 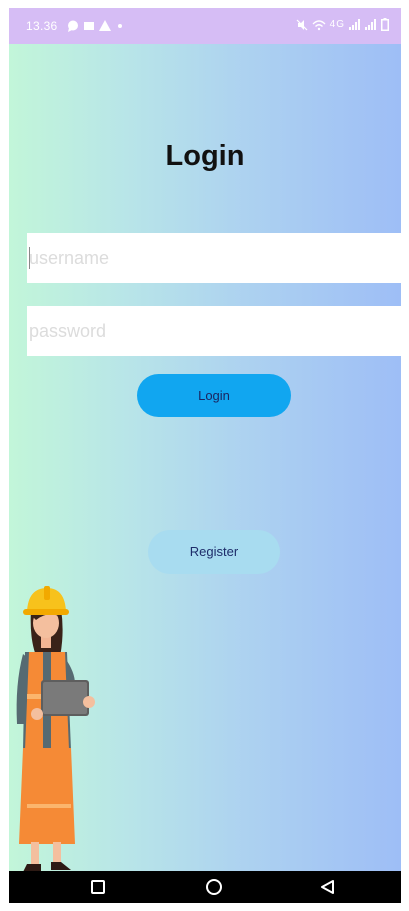 I want to click on back-icon, so click(x=328, y=887).